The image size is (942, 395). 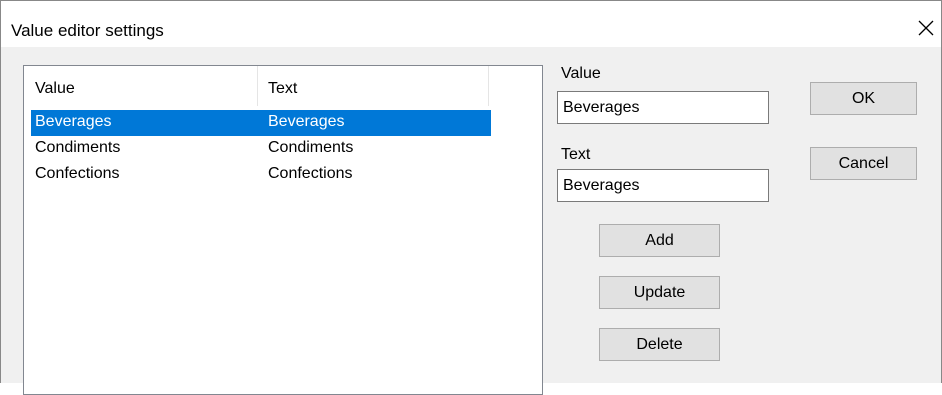 What do you see at coordinates (306, 121) in the screenshot?
I see `list-item-text: Beverages` at bounding box center [306, 121].